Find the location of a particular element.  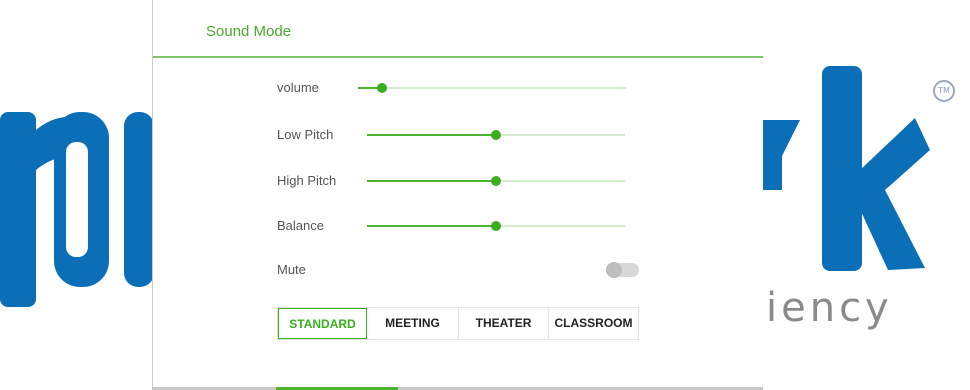

high-pitch-slider is located at coordinates (496, 181).